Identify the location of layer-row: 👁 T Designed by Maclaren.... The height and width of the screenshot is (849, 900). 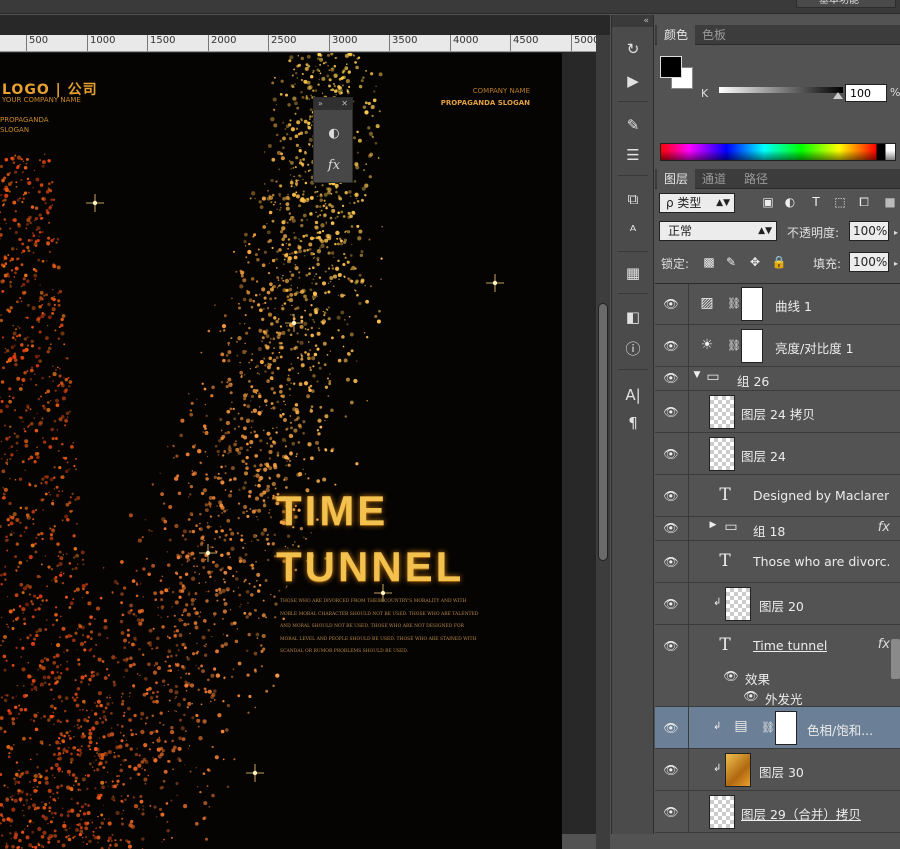
(777, 496).